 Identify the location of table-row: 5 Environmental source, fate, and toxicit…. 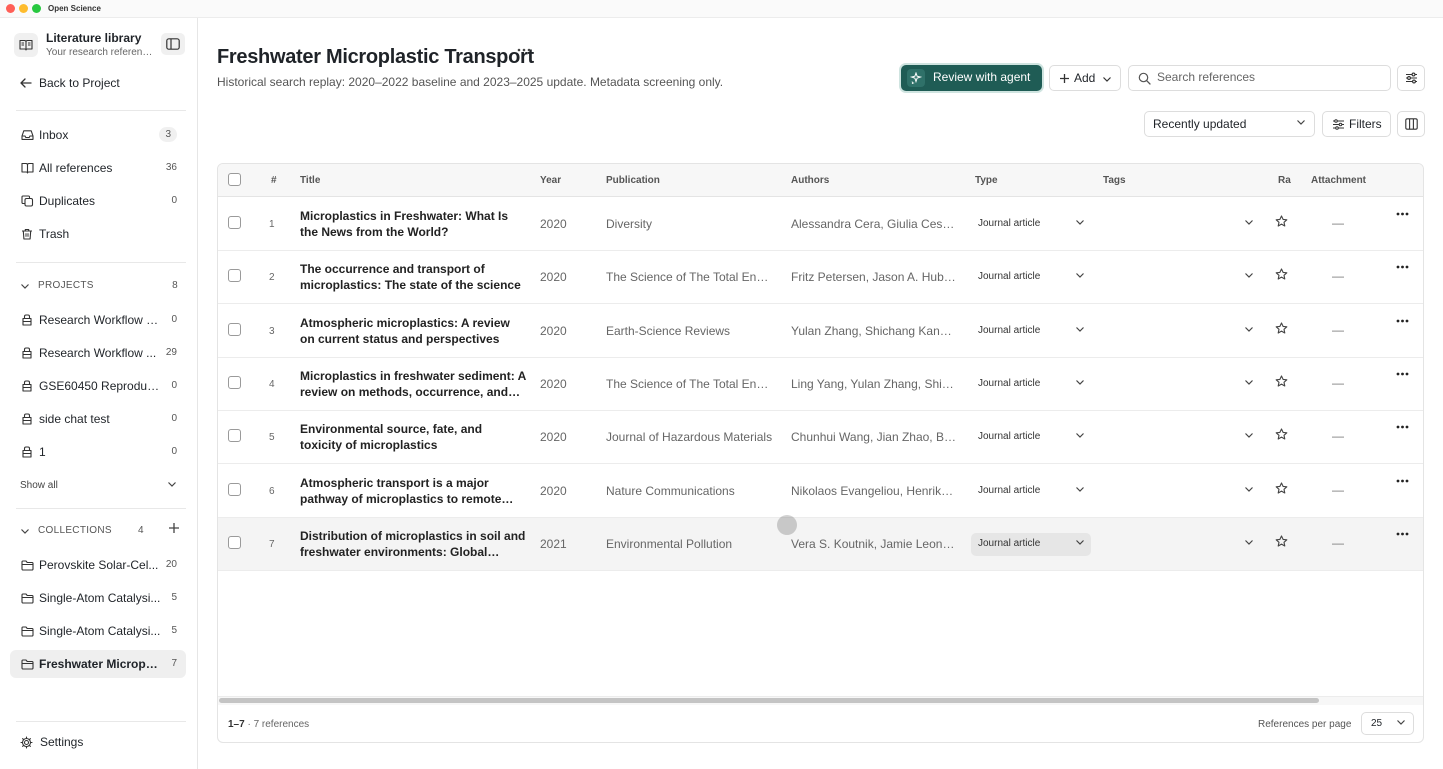
(820, 438).